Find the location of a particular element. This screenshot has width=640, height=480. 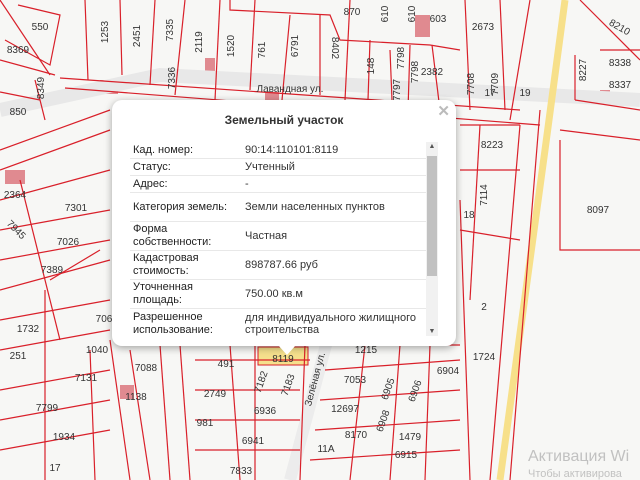

parcel-number-label: 6905 is located at coordinates (389, 388).